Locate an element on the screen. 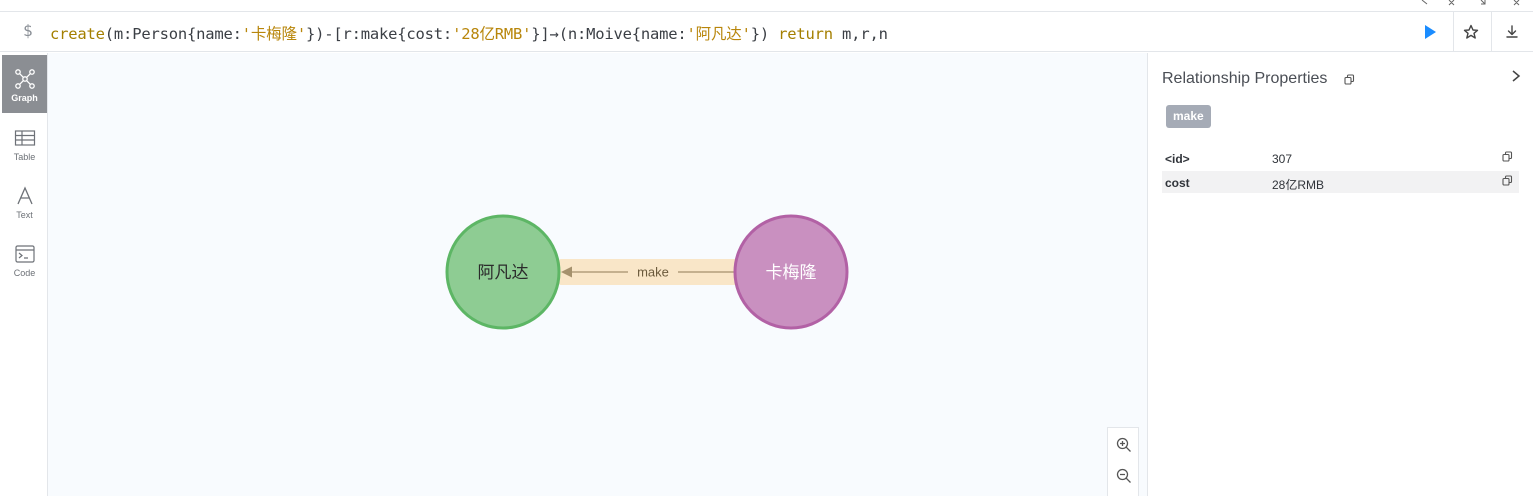 The width and height of the screenshot is (1533, 496). zoom-controls is located at coordinates (1123, 461).